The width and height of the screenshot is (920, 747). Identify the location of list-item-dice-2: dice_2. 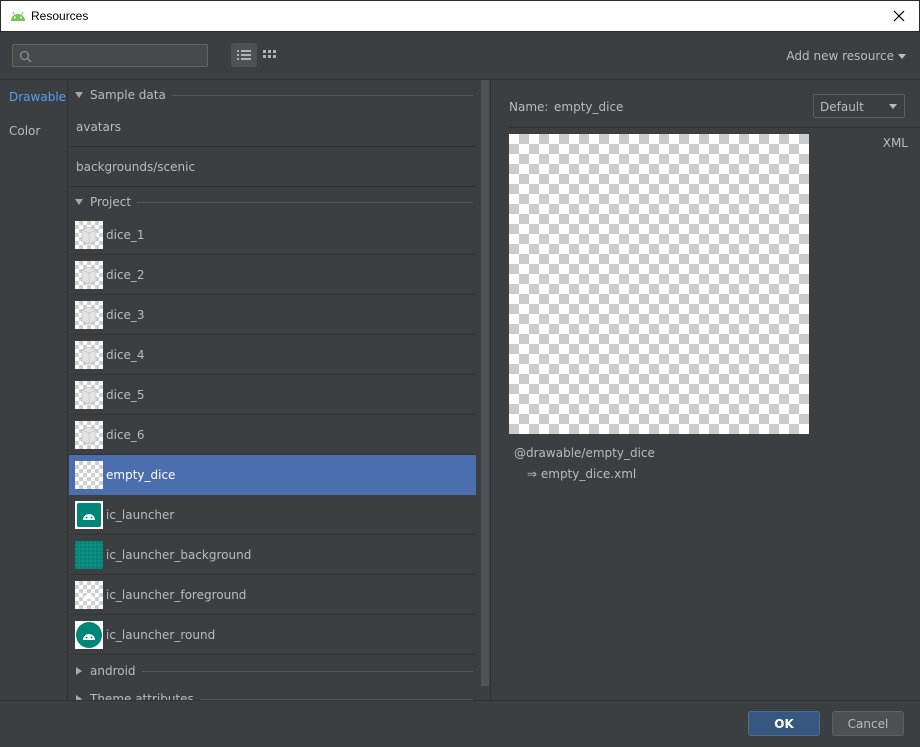
(272, 275).